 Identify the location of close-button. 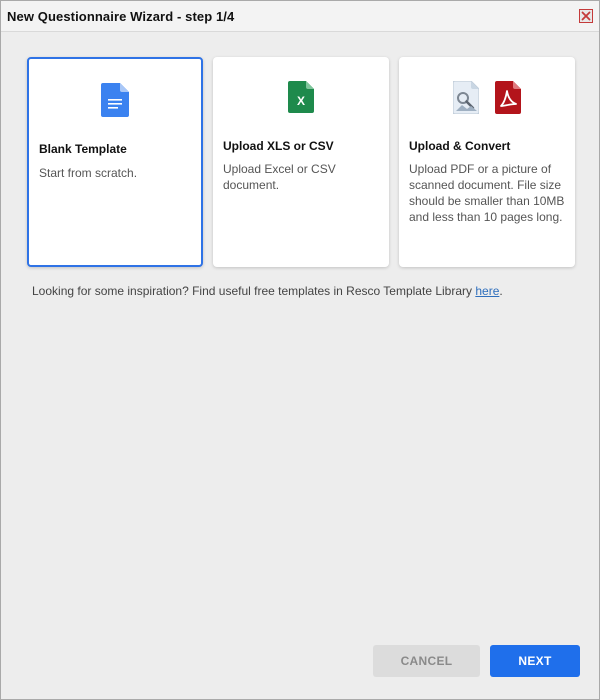
(586, 16).